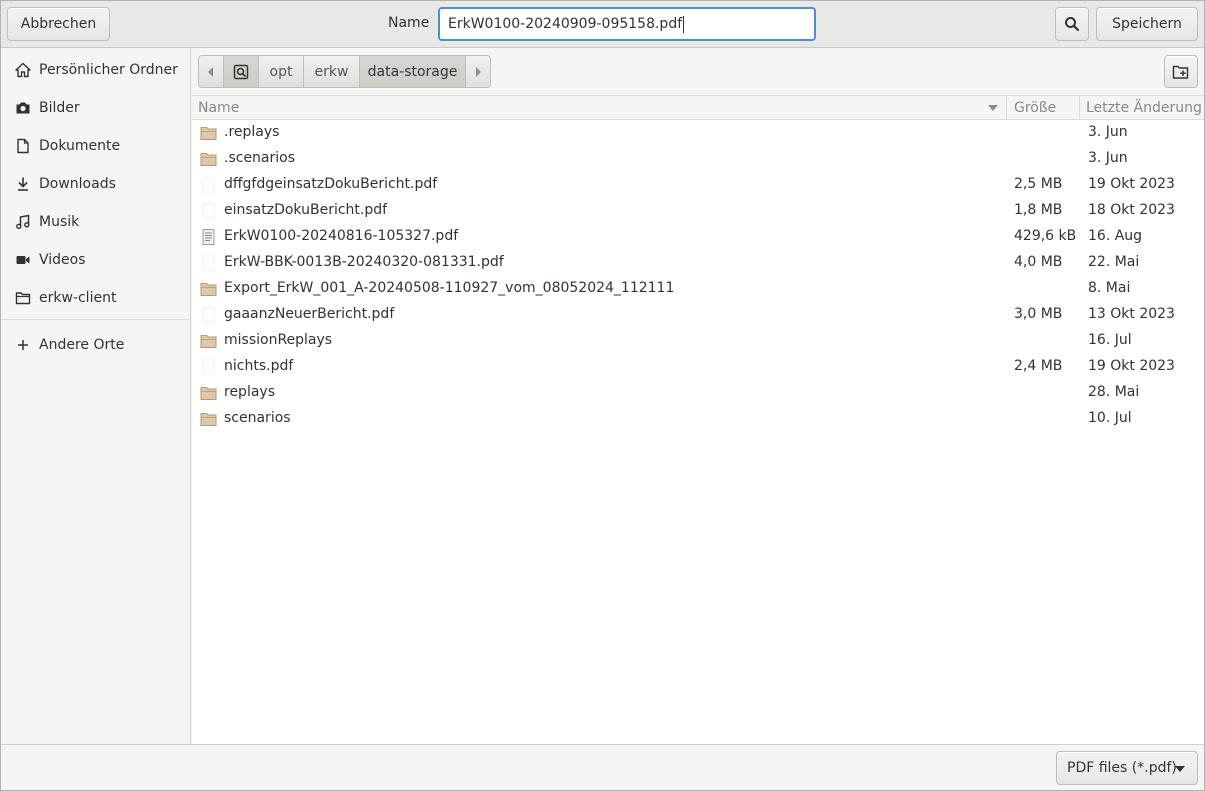 This screenshot has height=791, width=1205. I want to click on path-root-button, so click(241, 71).